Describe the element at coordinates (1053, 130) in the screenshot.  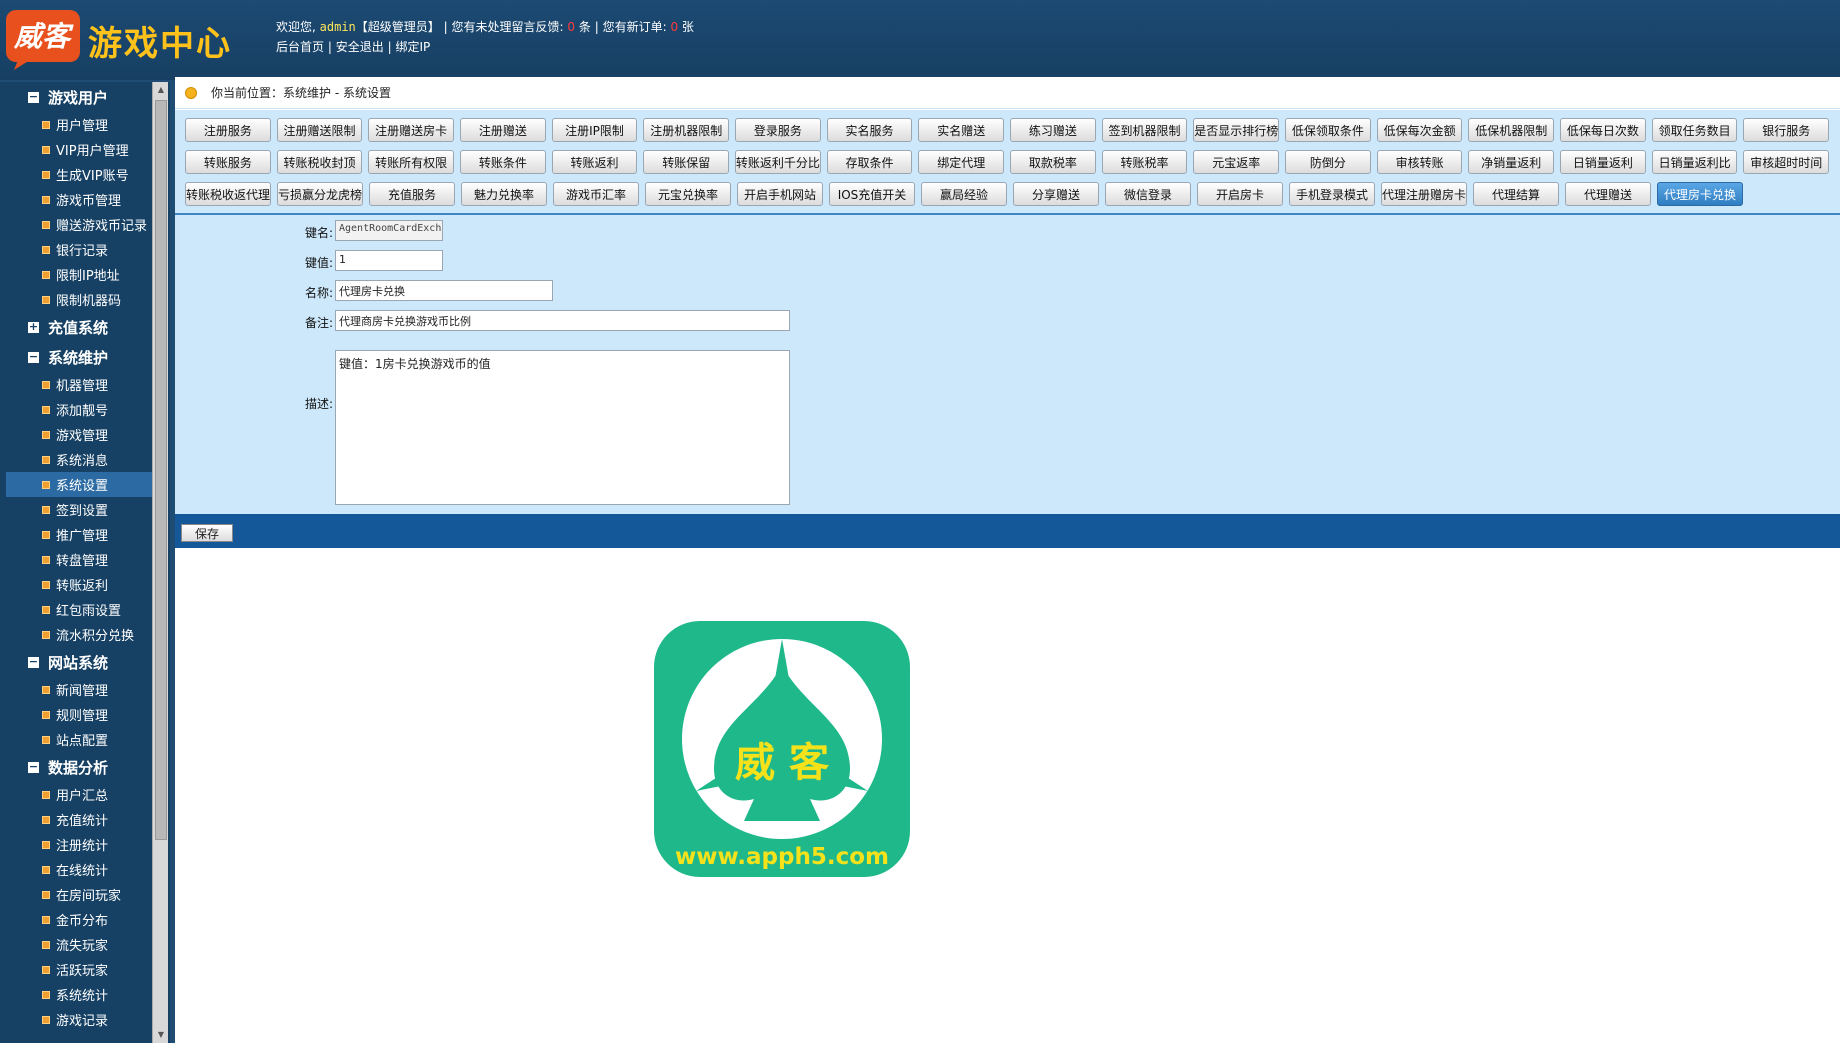
I see `setting-button: 练习赠送` at that location.